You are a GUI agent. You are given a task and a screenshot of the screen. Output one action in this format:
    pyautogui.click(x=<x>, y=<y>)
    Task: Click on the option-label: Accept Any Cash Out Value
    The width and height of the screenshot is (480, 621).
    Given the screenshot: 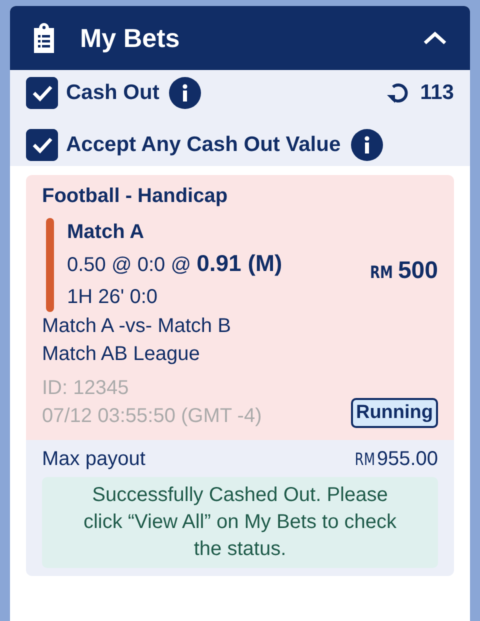 What is the action you would take?
    pyautogui.click(x=203, y=145)
    